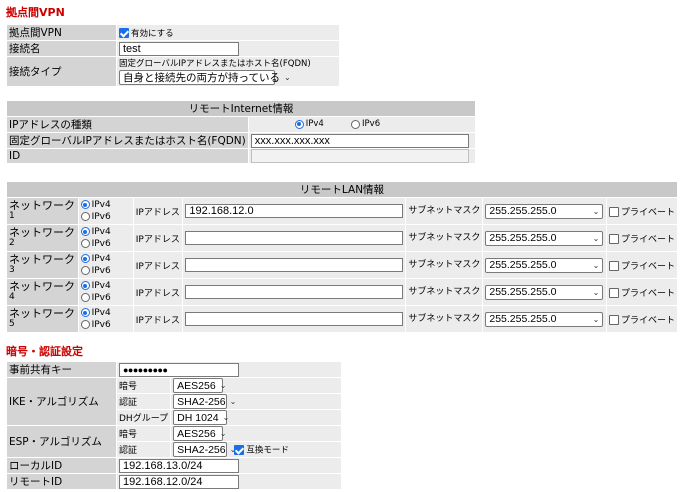 This screenshot has width=682, height=492. I want to click on network-ip-input: 192.168.12.0, so click(294, 211).